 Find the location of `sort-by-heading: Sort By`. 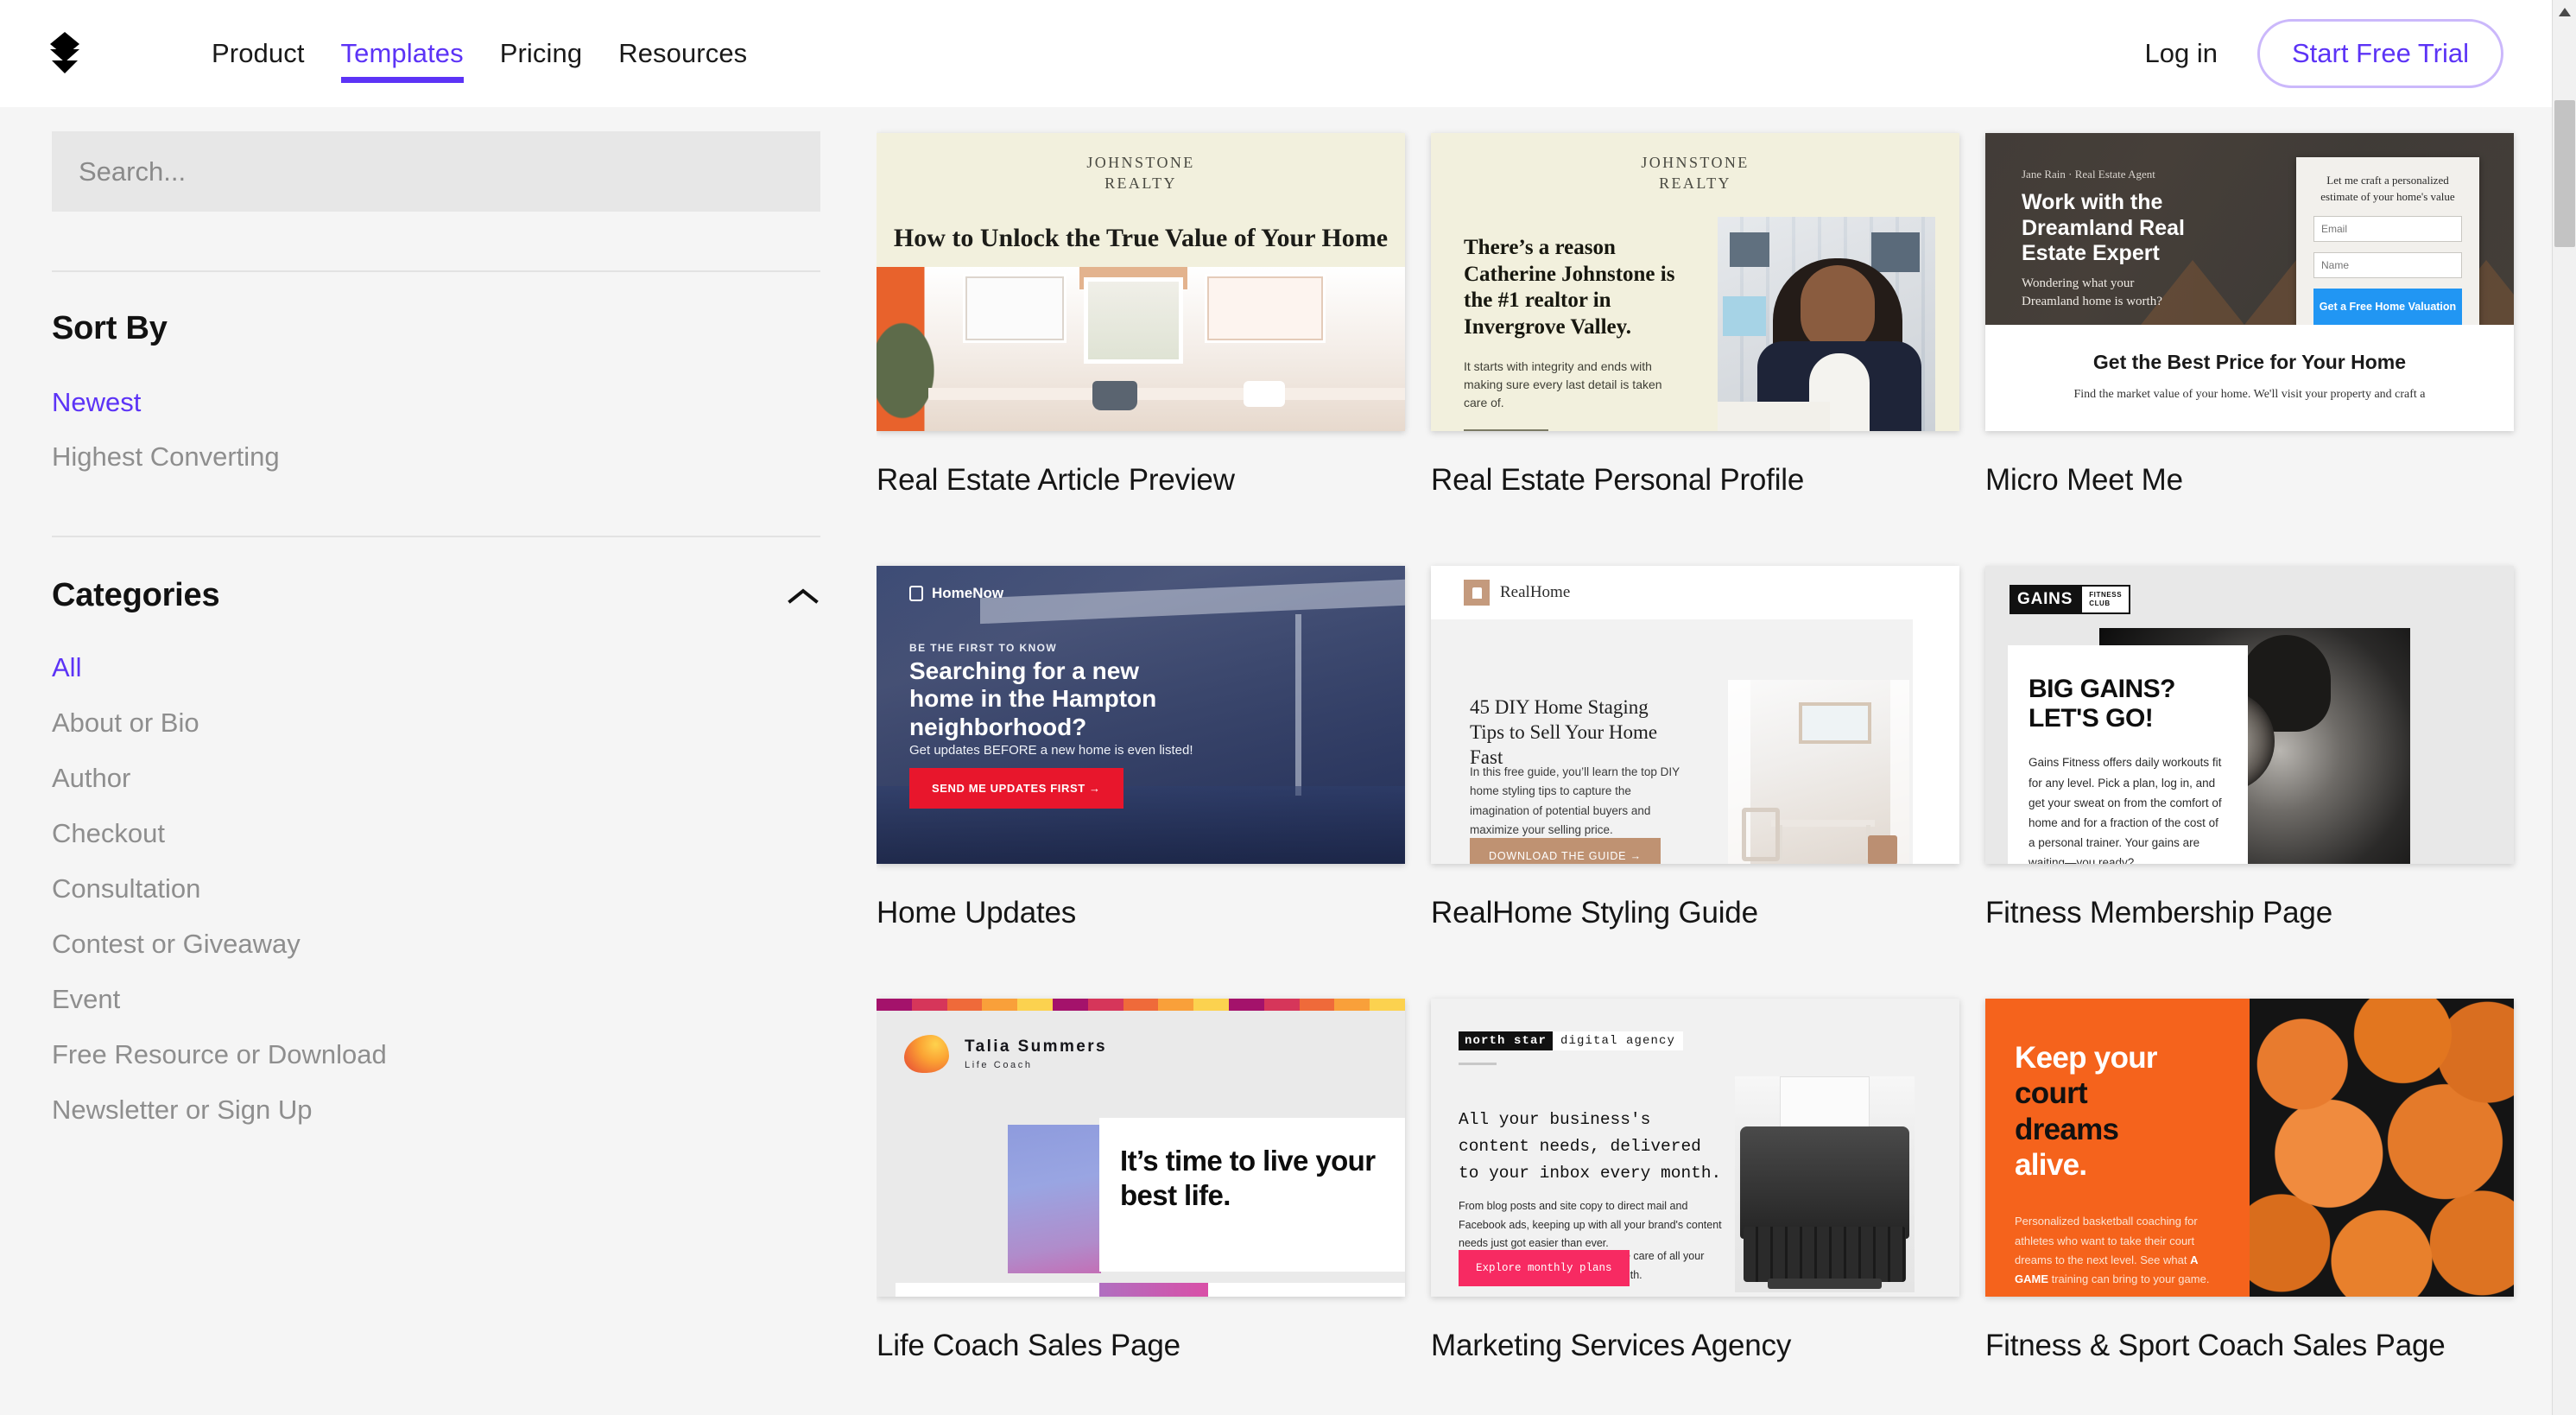

sort-by-heading: Sort By is located at coordinates (110, 328).